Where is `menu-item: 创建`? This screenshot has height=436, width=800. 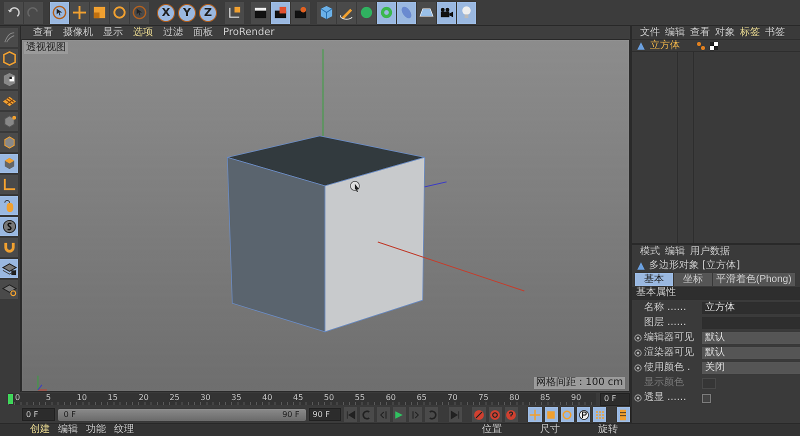
menu-item: 创建 is located at coordinates (40, 430).